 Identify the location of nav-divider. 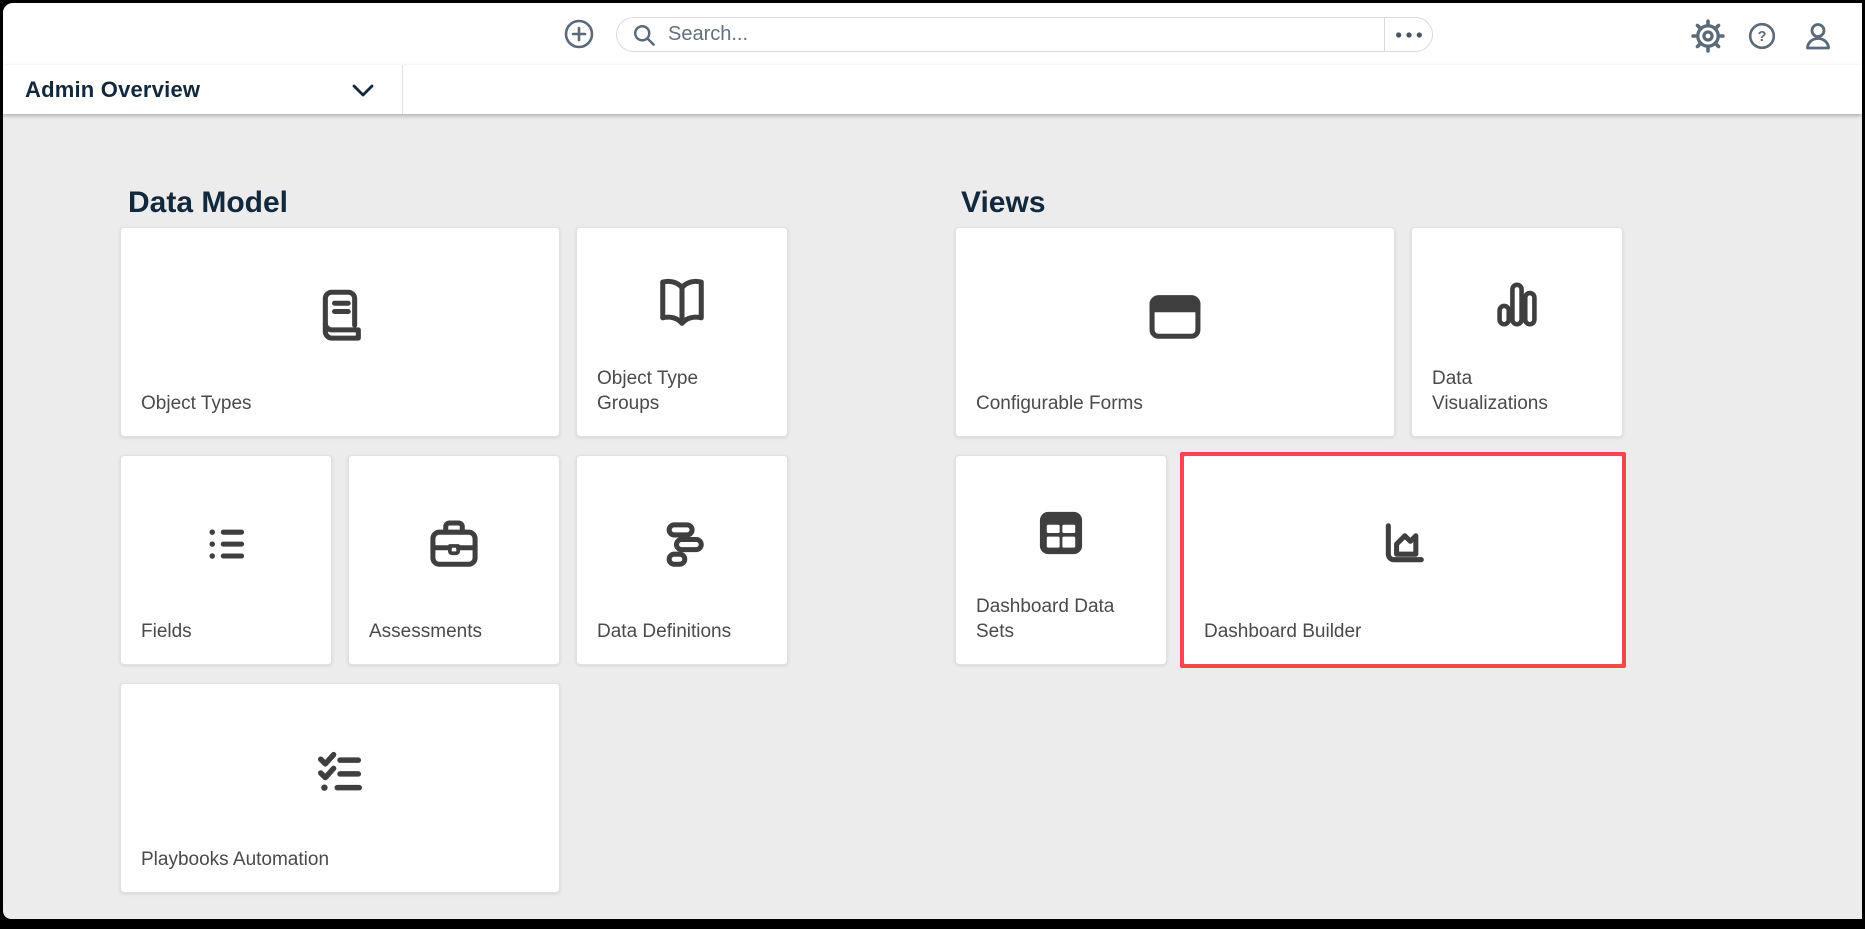
(402, 89).